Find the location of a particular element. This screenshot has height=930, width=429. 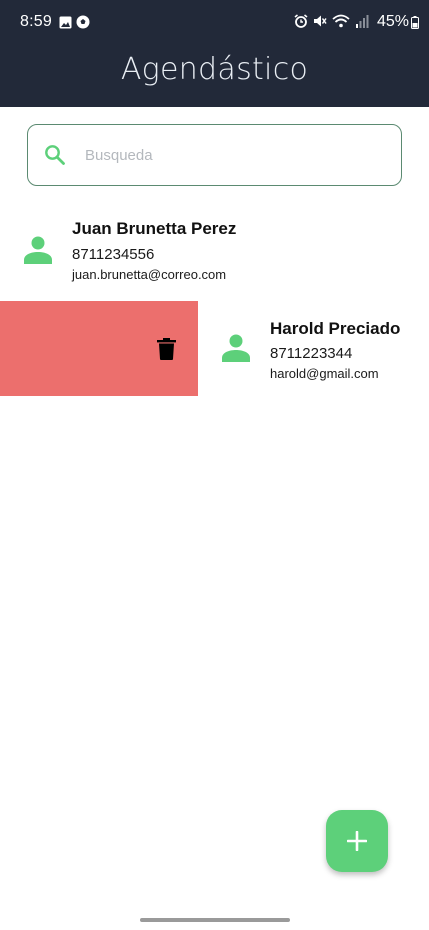

plus-icon is located at coordinates (357, 841).